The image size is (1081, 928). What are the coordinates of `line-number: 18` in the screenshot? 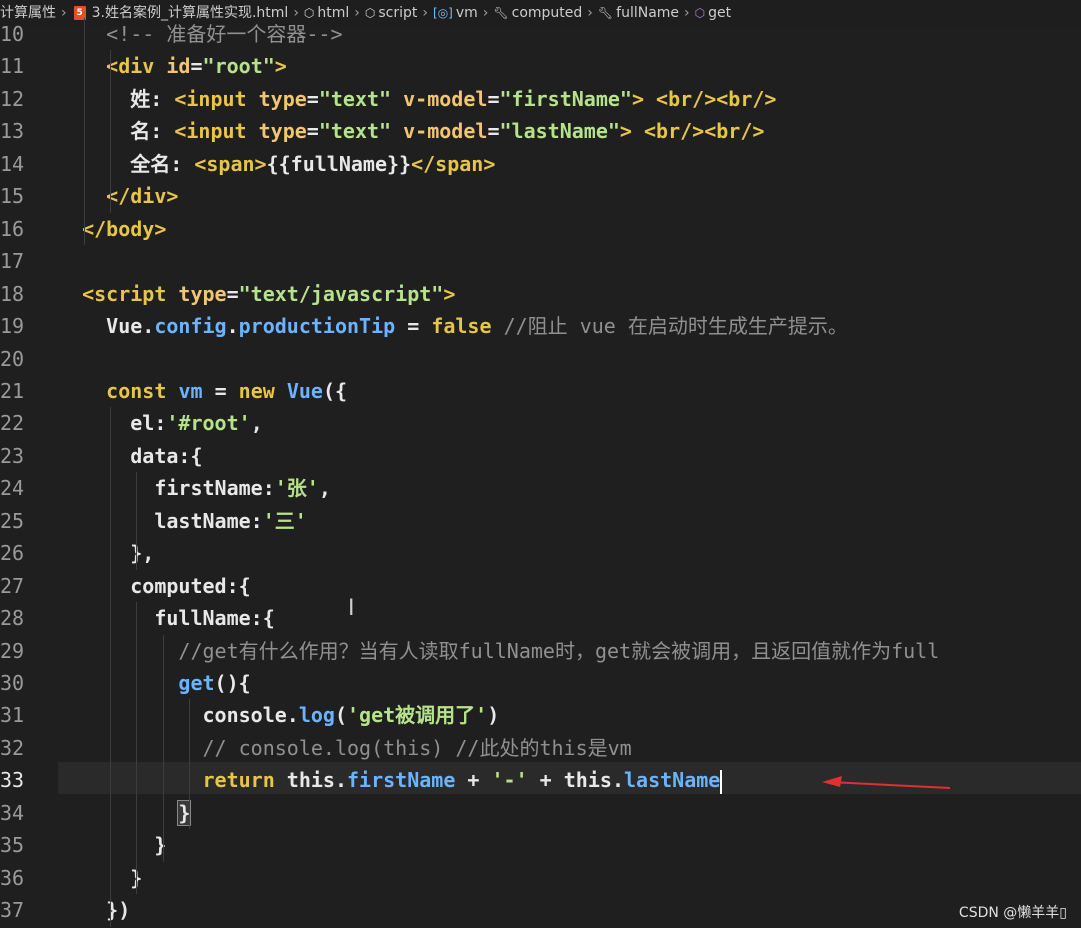 It's located at (12, 293).